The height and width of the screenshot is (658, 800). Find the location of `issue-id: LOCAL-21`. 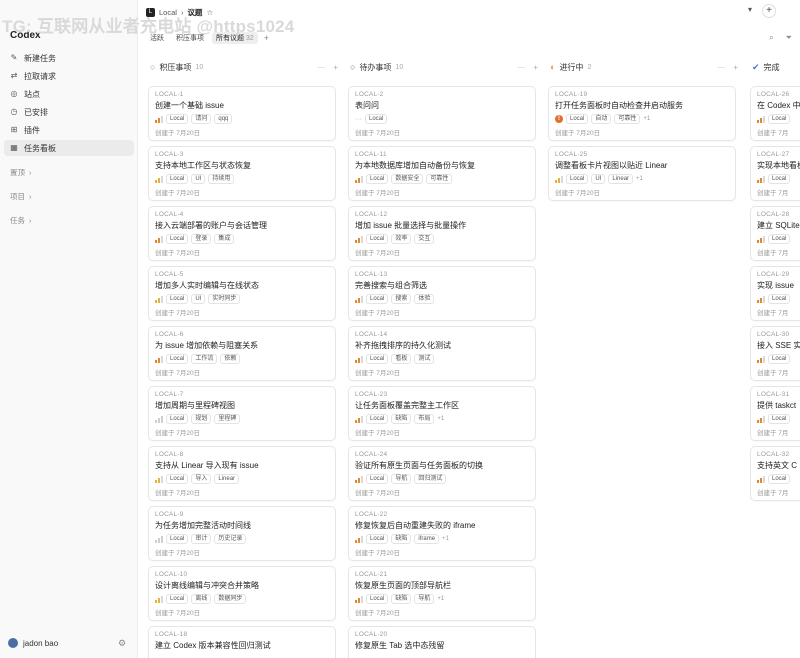

issue-id: LOCAL-21 is located at coordinates (371, 574).